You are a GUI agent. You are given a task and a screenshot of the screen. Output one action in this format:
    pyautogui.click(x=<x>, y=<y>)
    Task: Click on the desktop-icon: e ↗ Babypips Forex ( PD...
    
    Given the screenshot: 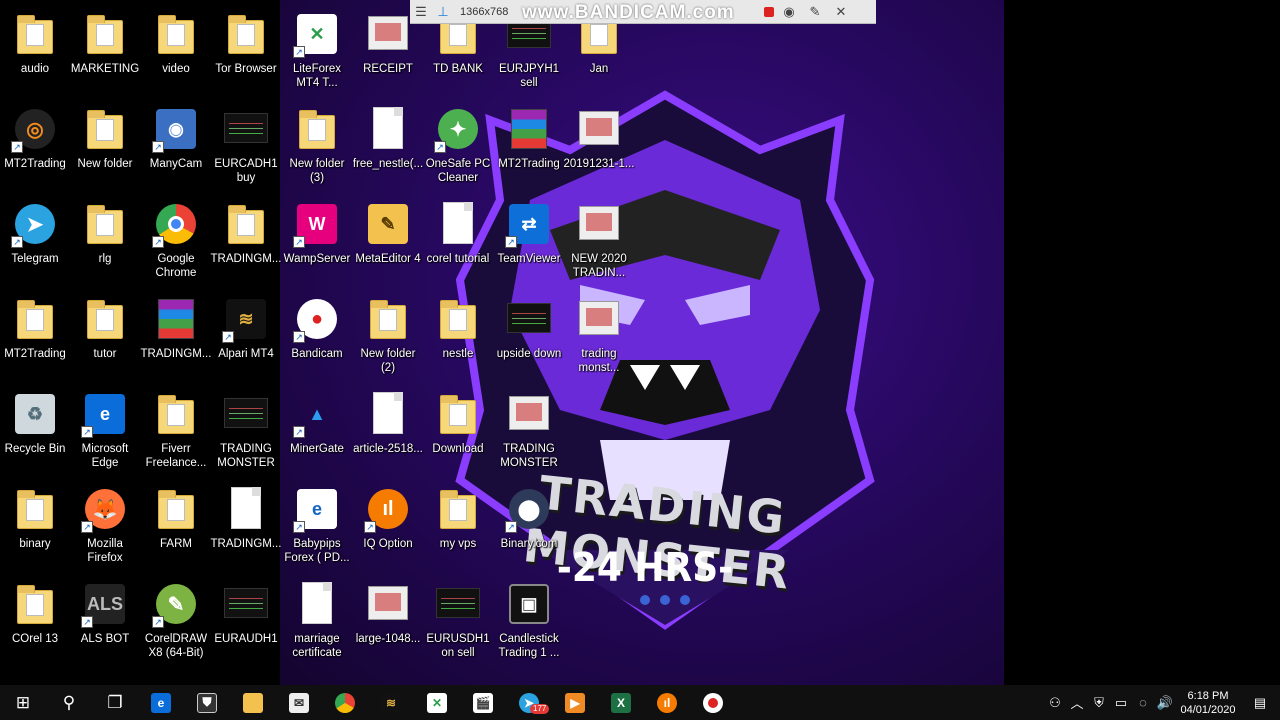 What is the action you would take?
    pyautogui.click(x=317, y=523)
    